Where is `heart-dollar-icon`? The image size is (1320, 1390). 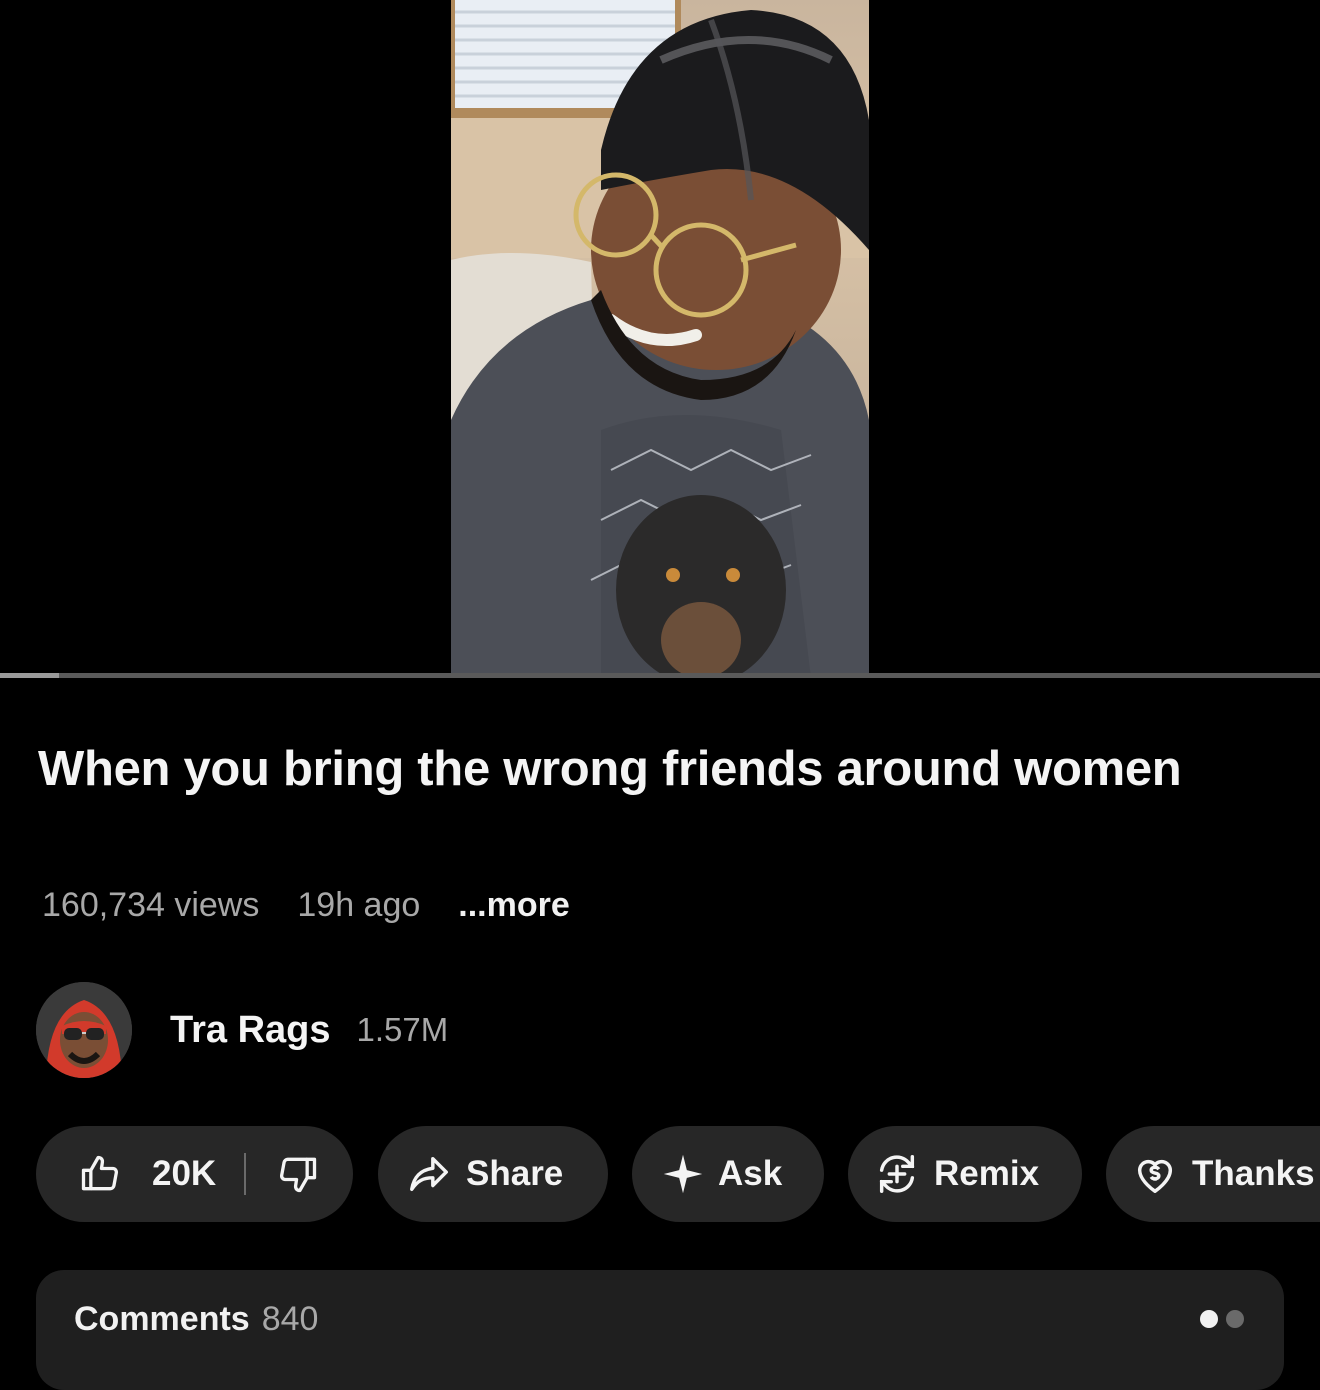 heart-dollar-icon is located at coordinates (1155, 1176).